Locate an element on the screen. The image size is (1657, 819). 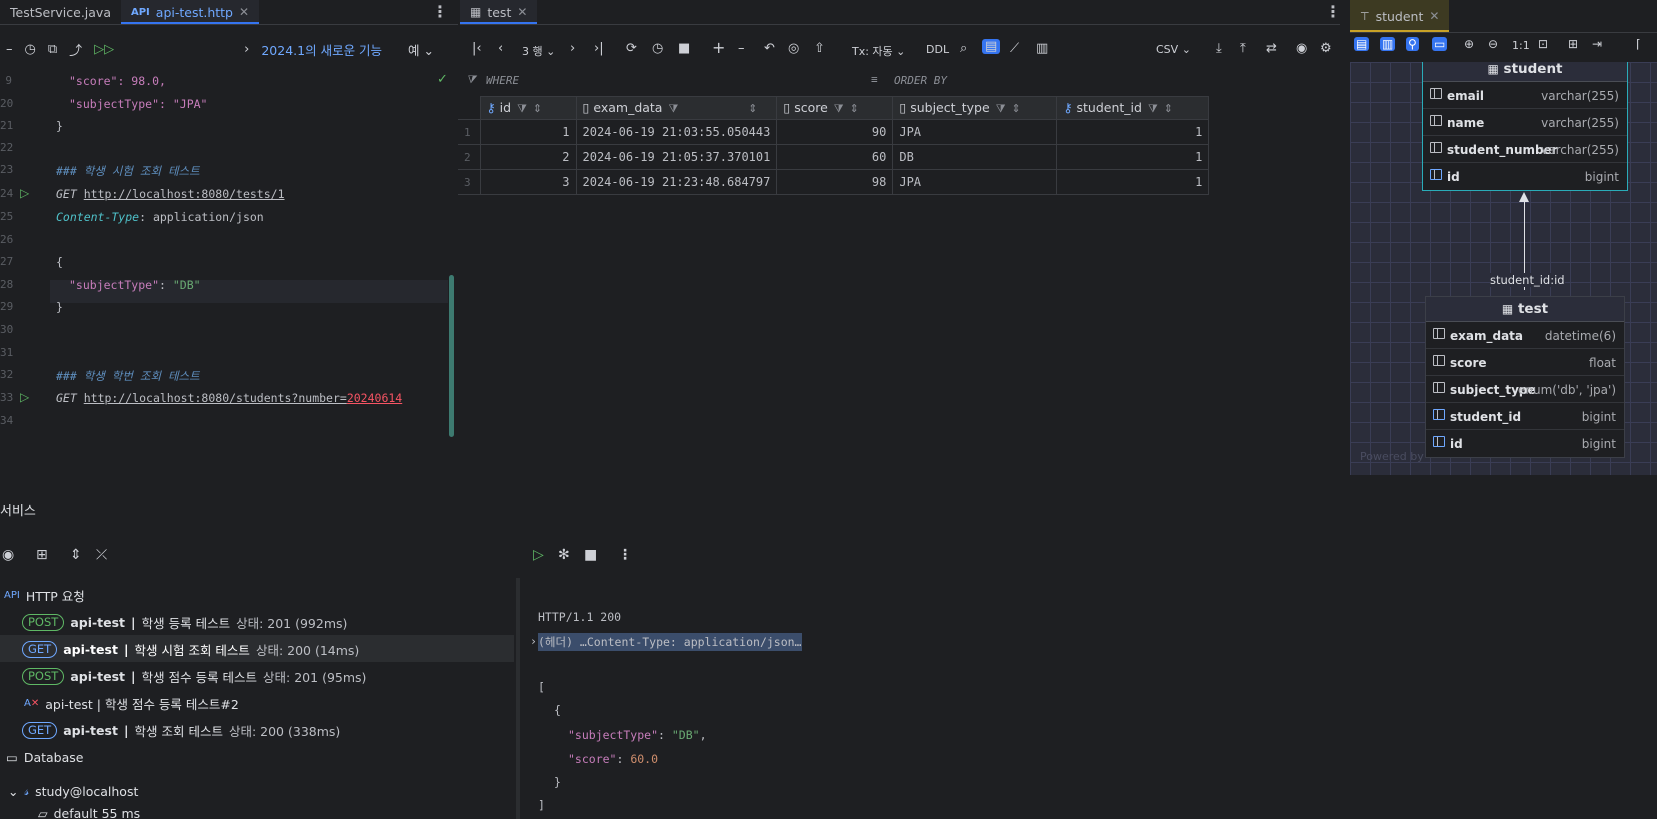
zoom-out-icon: ⊖ is located at coordinates (1493, 44).